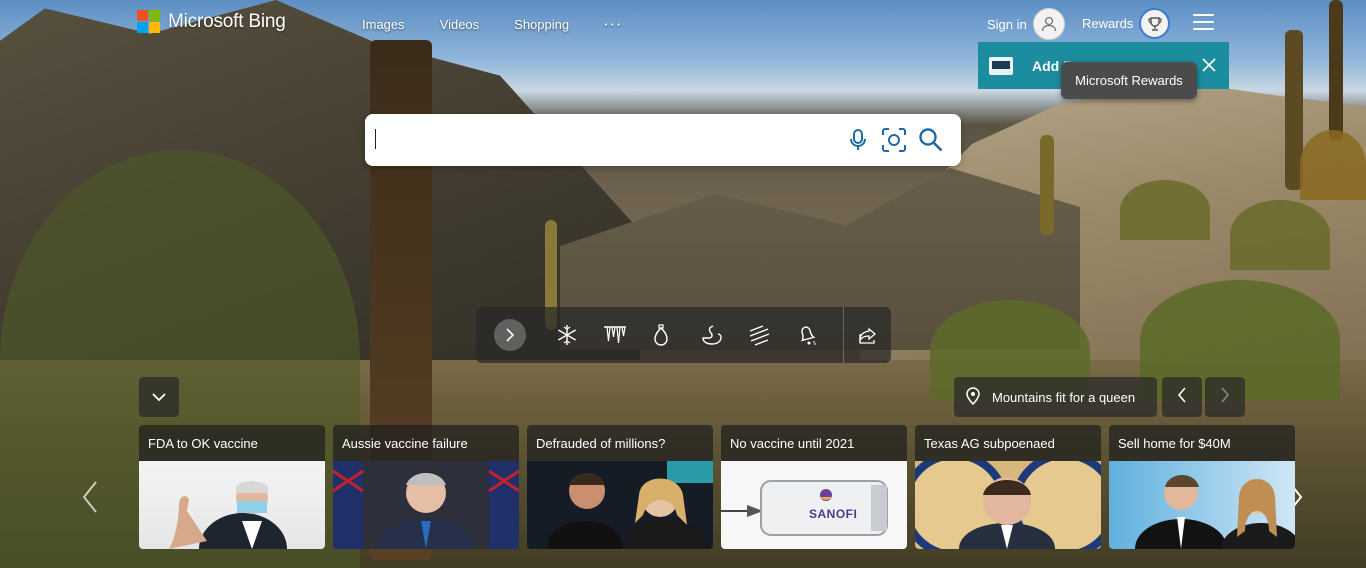 The width and height of the screenshot is (1366, 568). Describe the element at coordinates (1108, 23) in the screenshot. I see `rewards-label: Rewards` at that location.